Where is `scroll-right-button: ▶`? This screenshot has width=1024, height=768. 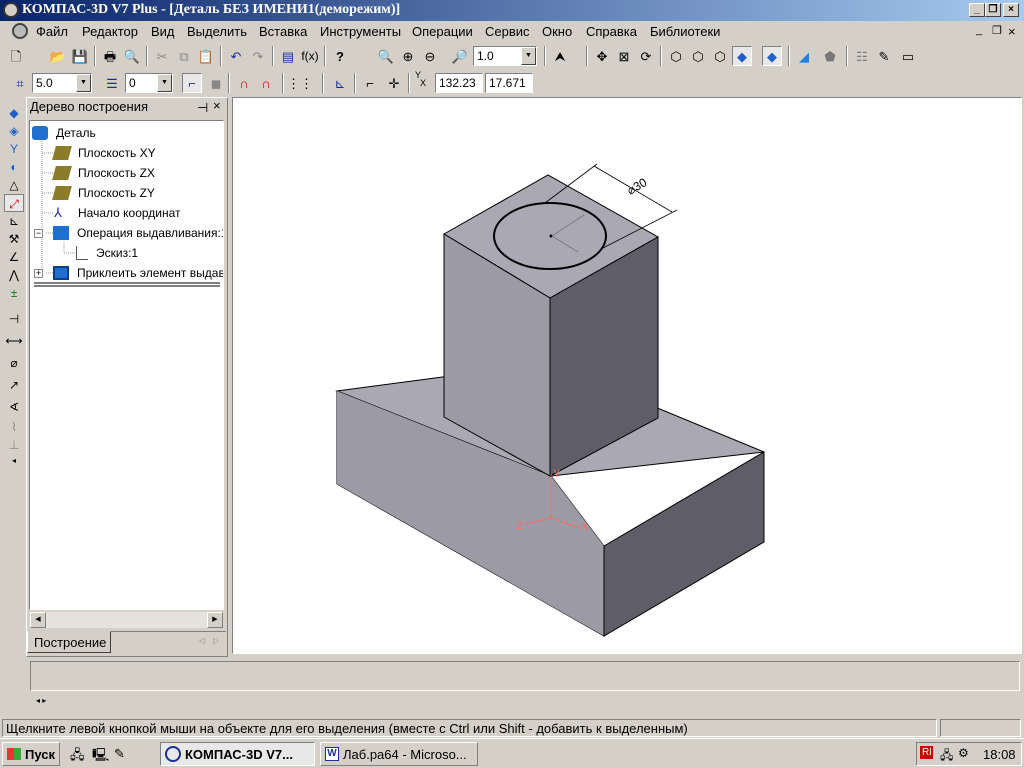
scroll-right-button: ▶ is located at coordinates (215, 620).